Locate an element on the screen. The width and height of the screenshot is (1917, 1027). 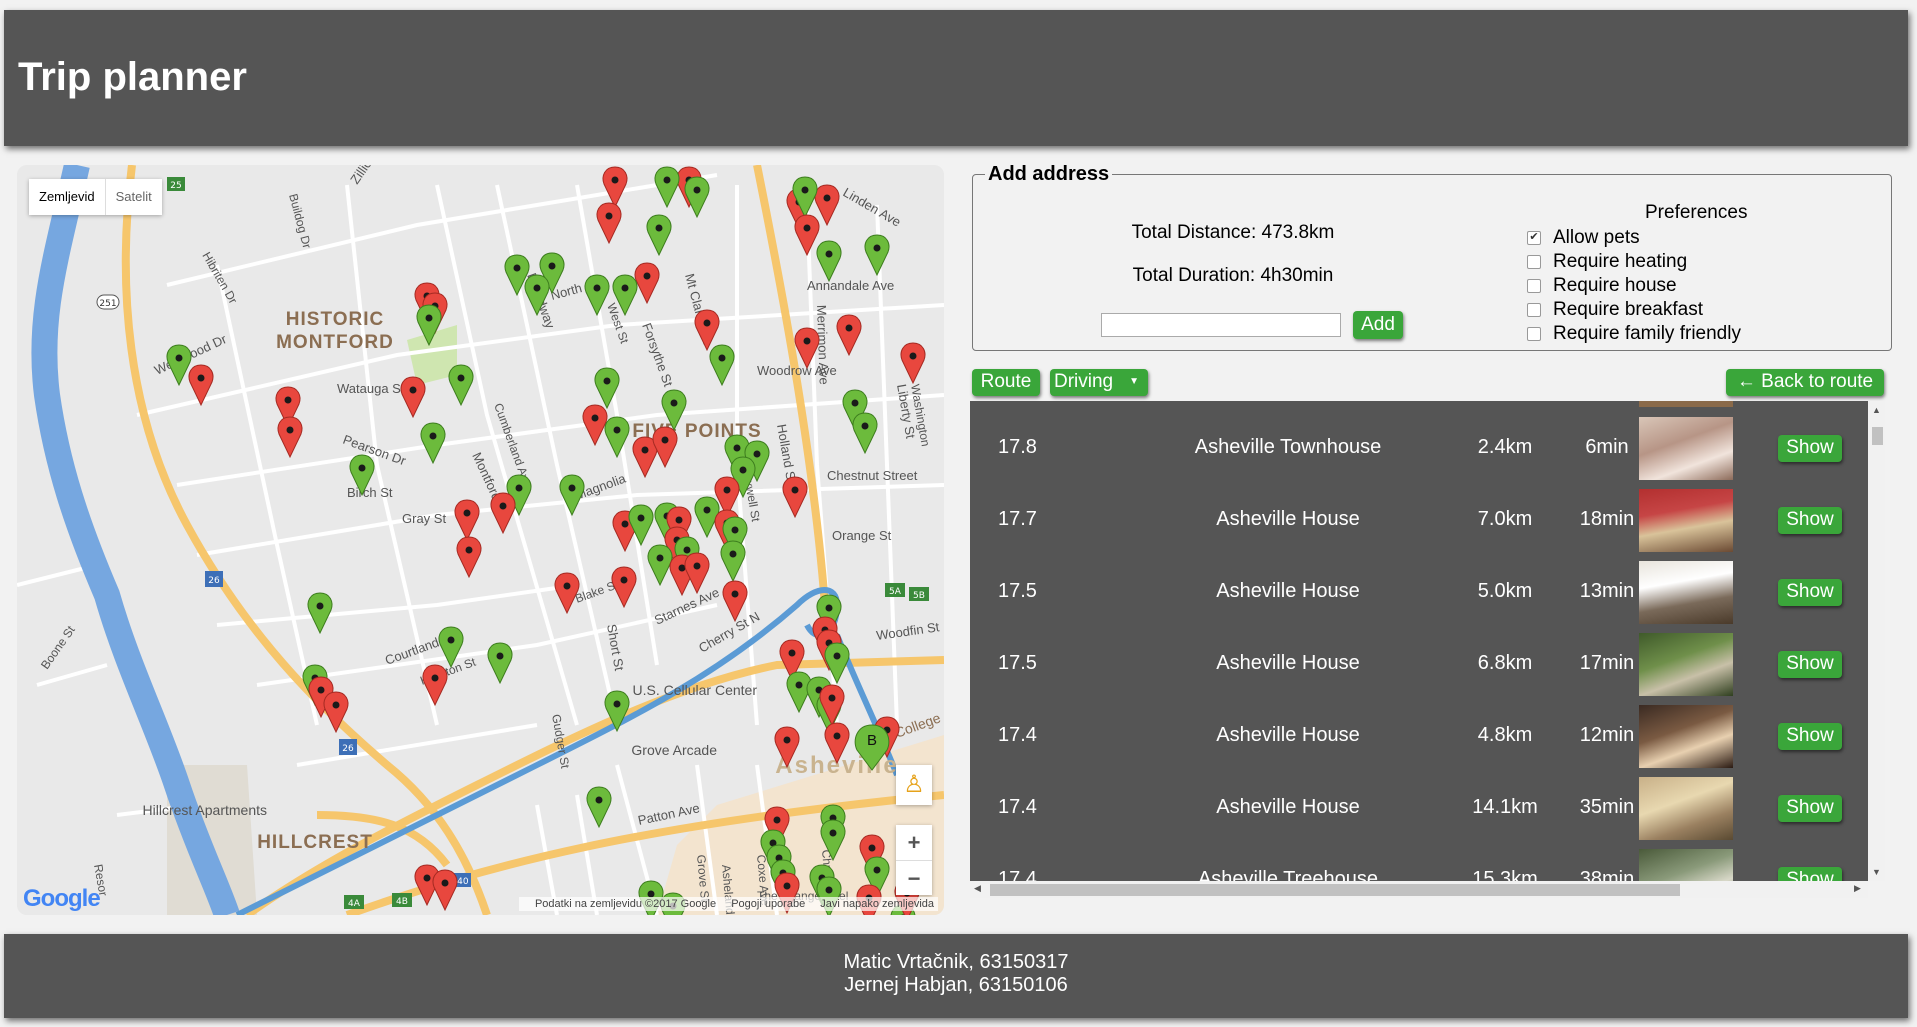
checkbox: ✔ is located at coordinates (1534, 238).